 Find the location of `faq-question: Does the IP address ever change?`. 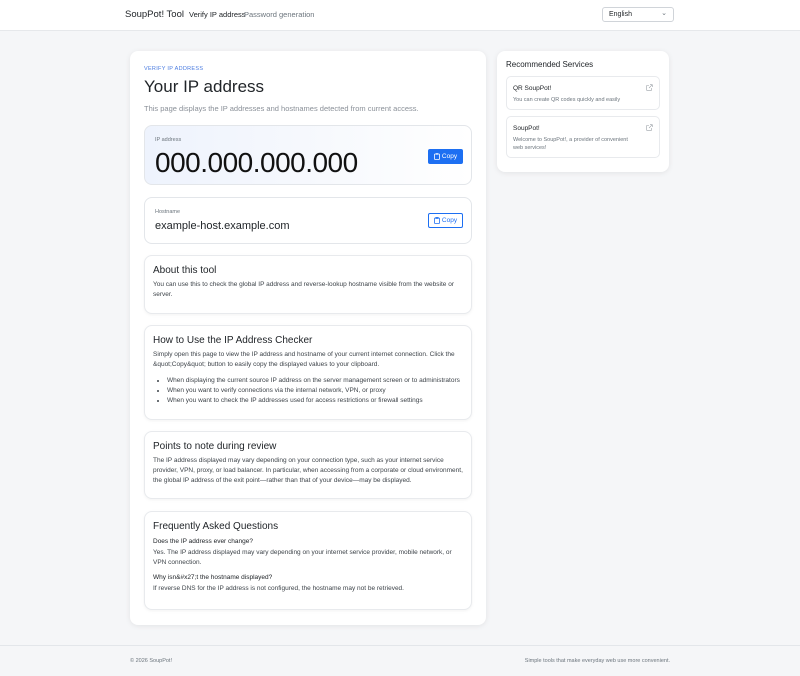

faq-question: Does the IP address ever change? is located at coordinates (203, 541).